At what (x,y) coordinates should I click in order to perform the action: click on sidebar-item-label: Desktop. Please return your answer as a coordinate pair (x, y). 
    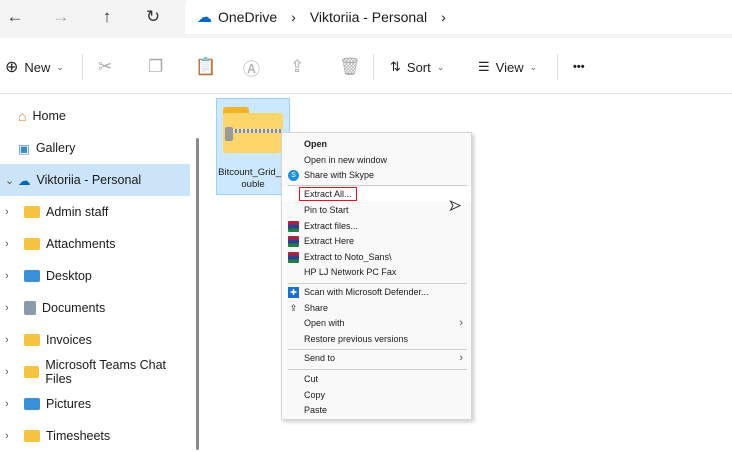
    Looking at the image, I should click on (69, 276).